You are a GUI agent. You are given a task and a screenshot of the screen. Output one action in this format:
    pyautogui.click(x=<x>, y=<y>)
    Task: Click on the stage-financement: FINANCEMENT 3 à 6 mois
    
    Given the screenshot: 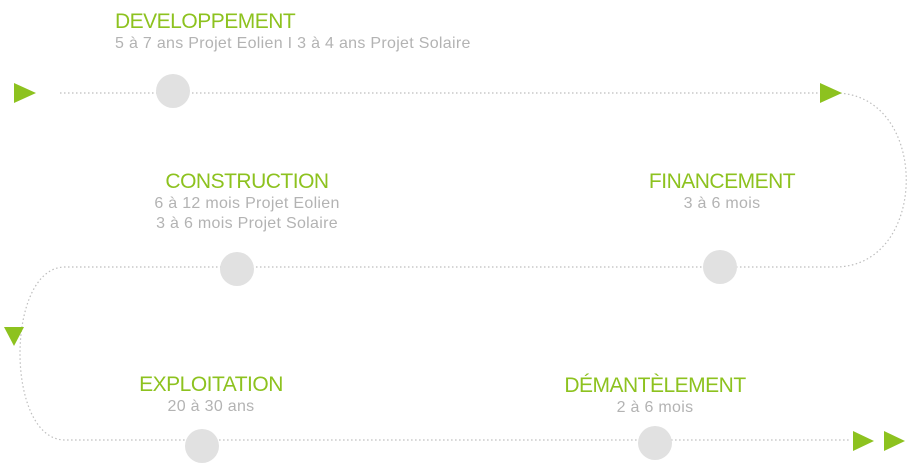 What is the action you would take?
    pyautogui.click(x=722, y=192)
    